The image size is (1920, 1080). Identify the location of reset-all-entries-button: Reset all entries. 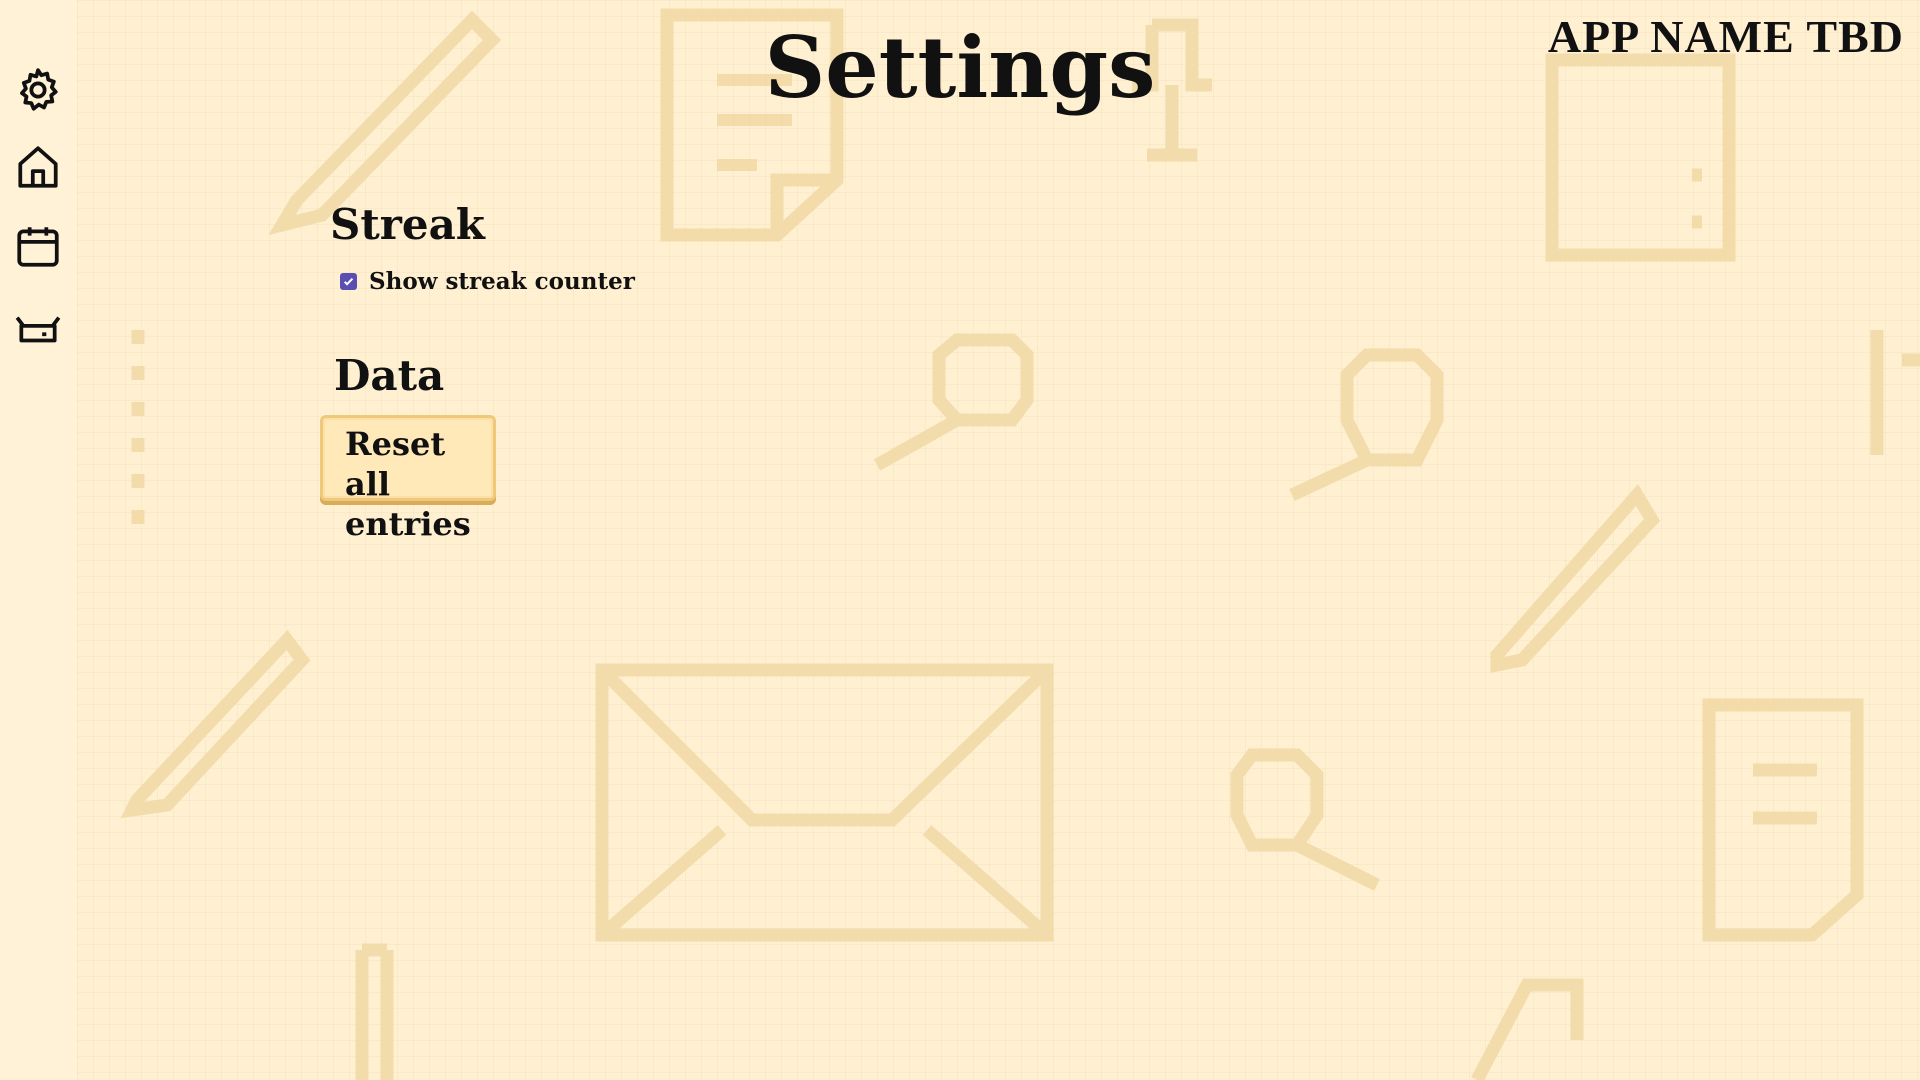
(408, 479).